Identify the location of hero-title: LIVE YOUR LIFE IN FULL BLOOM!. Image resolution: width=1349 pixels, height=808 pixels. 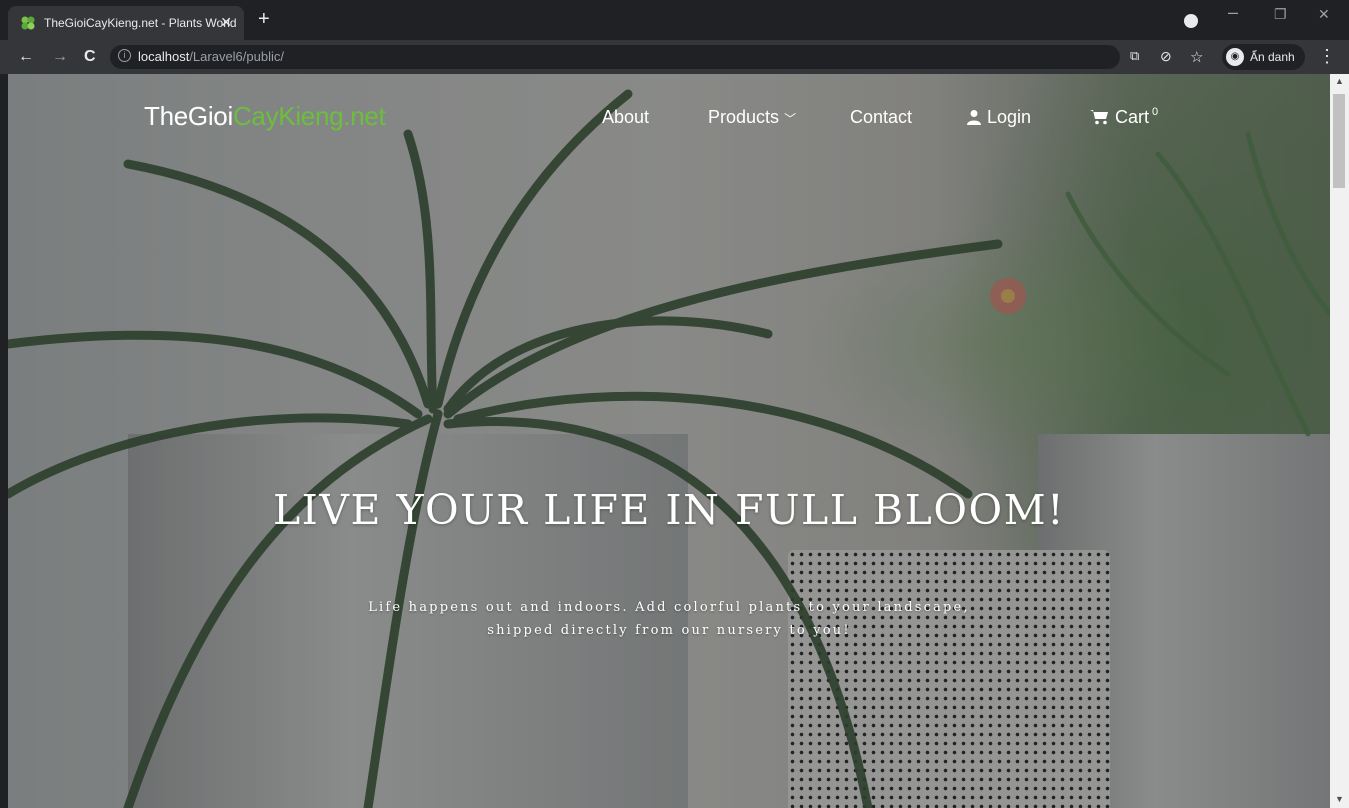
(669, 510).